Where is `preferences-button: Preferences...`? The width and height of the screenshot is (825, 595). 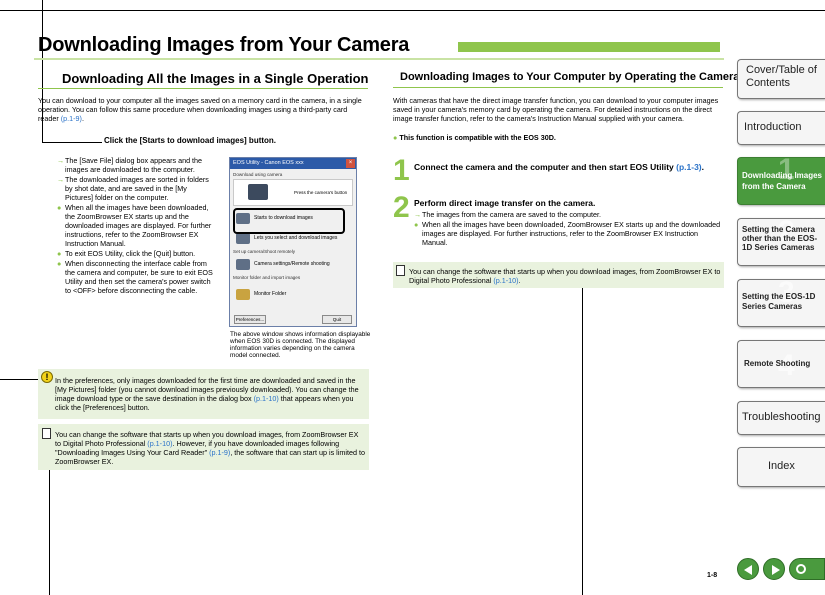 preferences-button: Preferences... is located at coordinates (250, 319).